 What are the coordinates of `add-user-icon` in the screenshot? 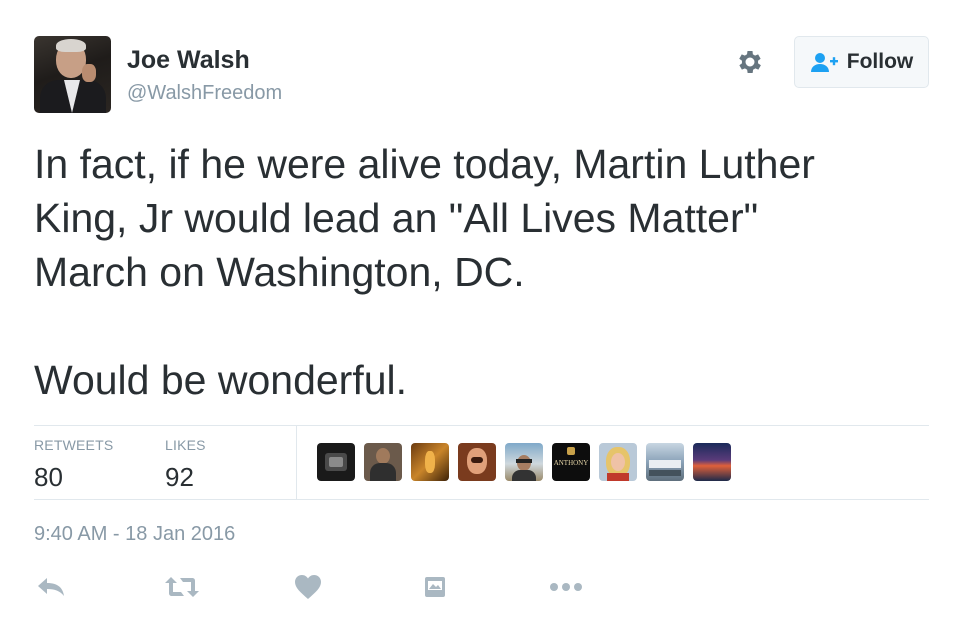 It's located at (824, 62).